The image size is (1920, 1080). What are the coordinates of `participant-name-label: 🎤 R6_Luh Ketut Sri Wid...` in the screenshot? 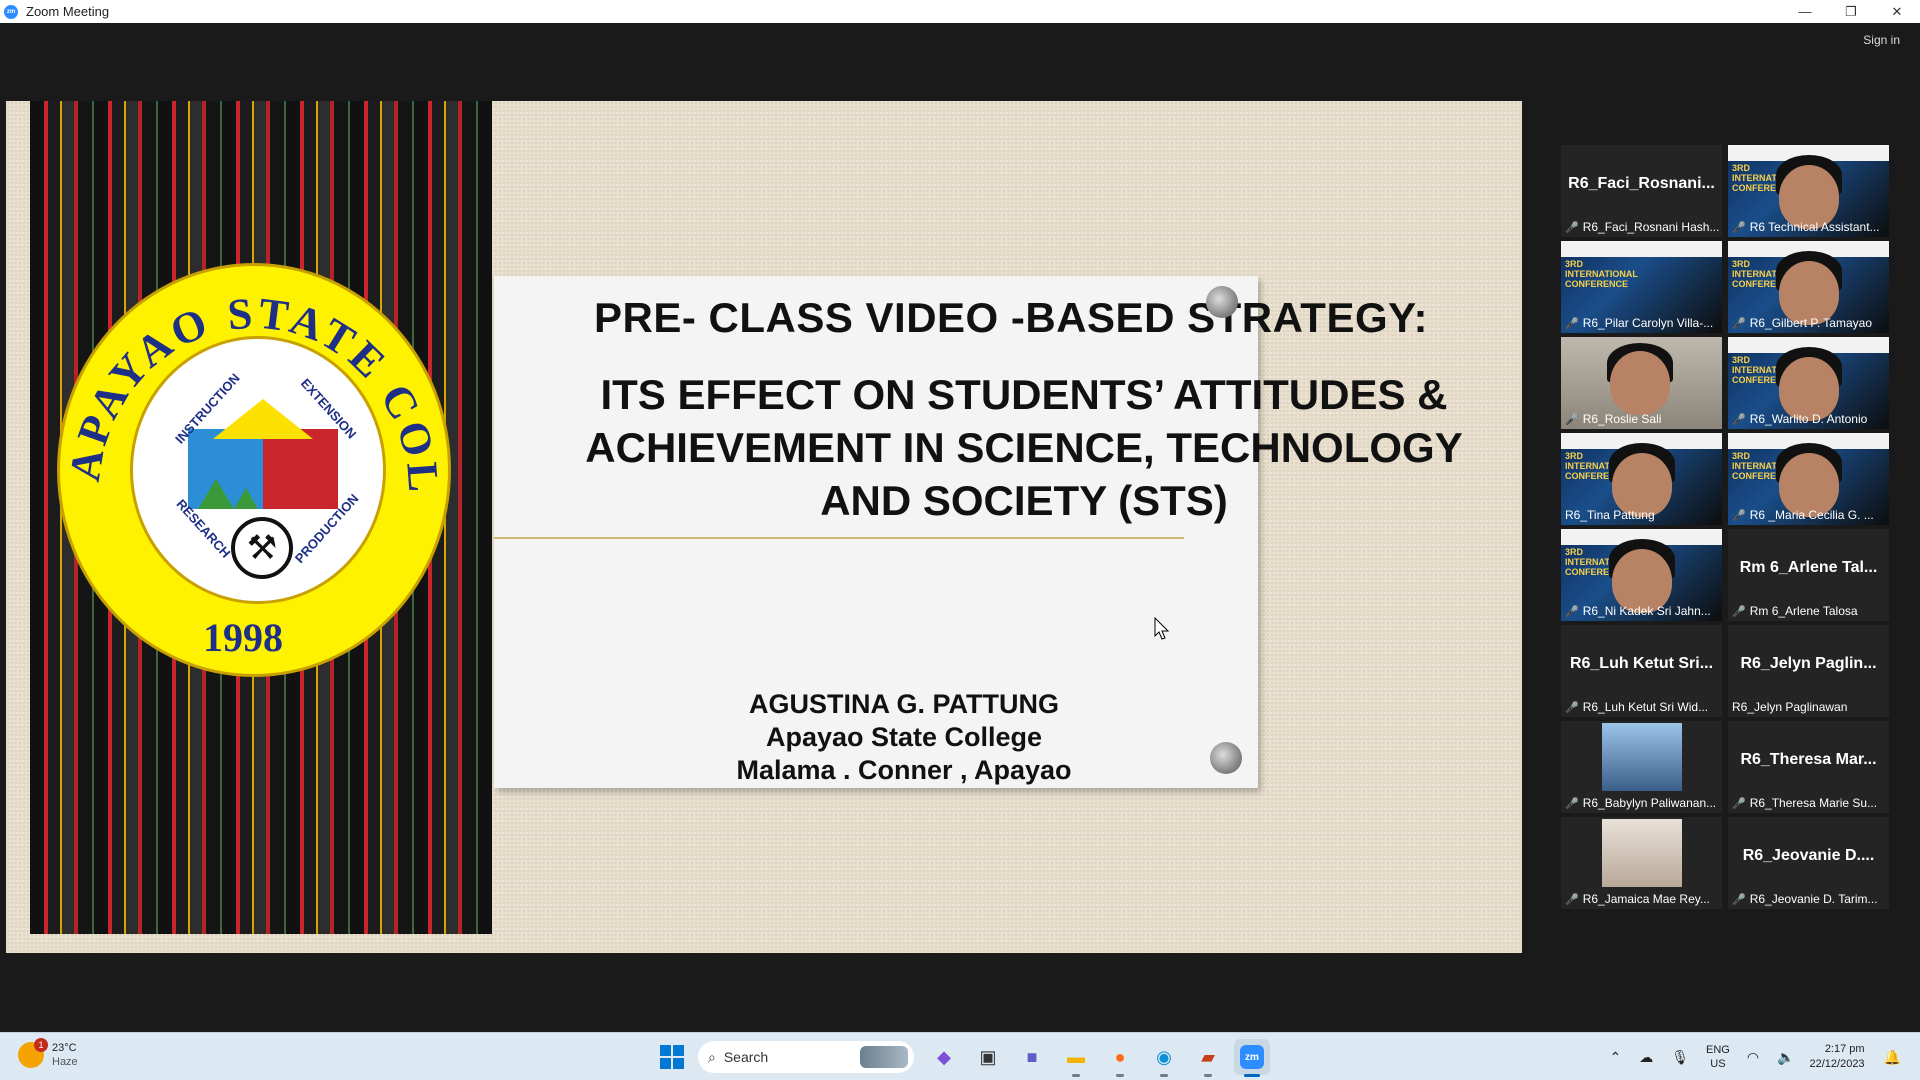 It's located at (1642, 707).